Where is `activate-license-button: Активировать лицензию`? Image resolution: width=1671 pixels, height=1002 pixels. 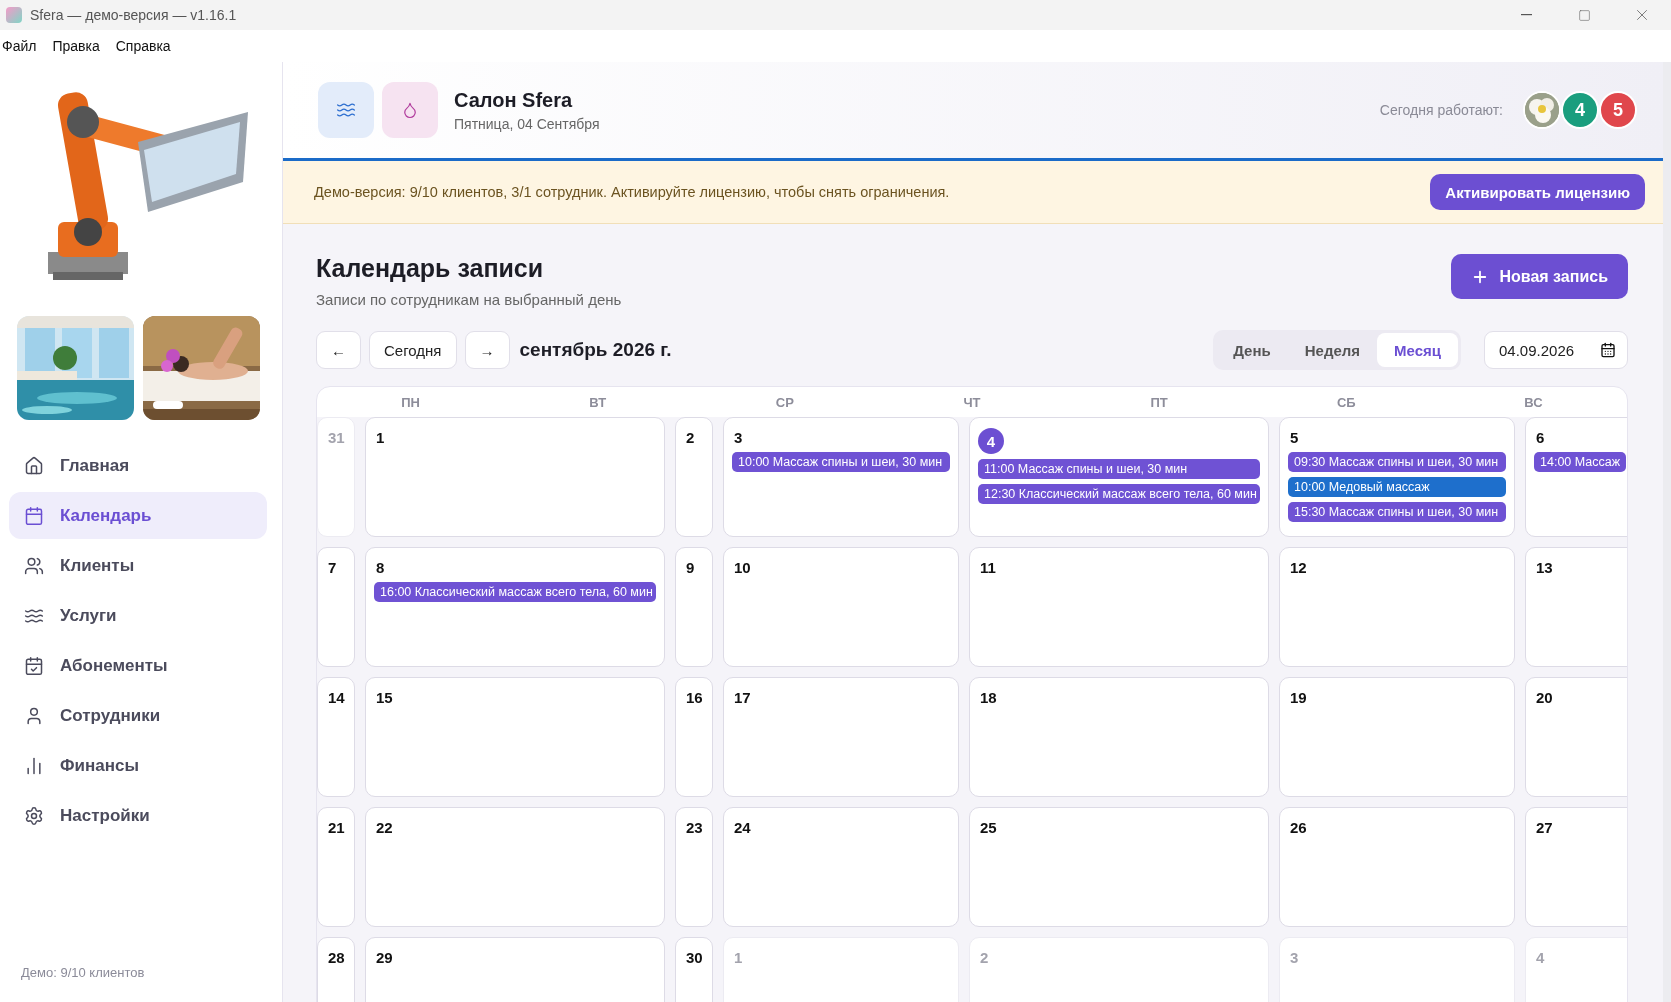
activate-license-button: Активировать лицензию is located at coordinates (1537, 192).